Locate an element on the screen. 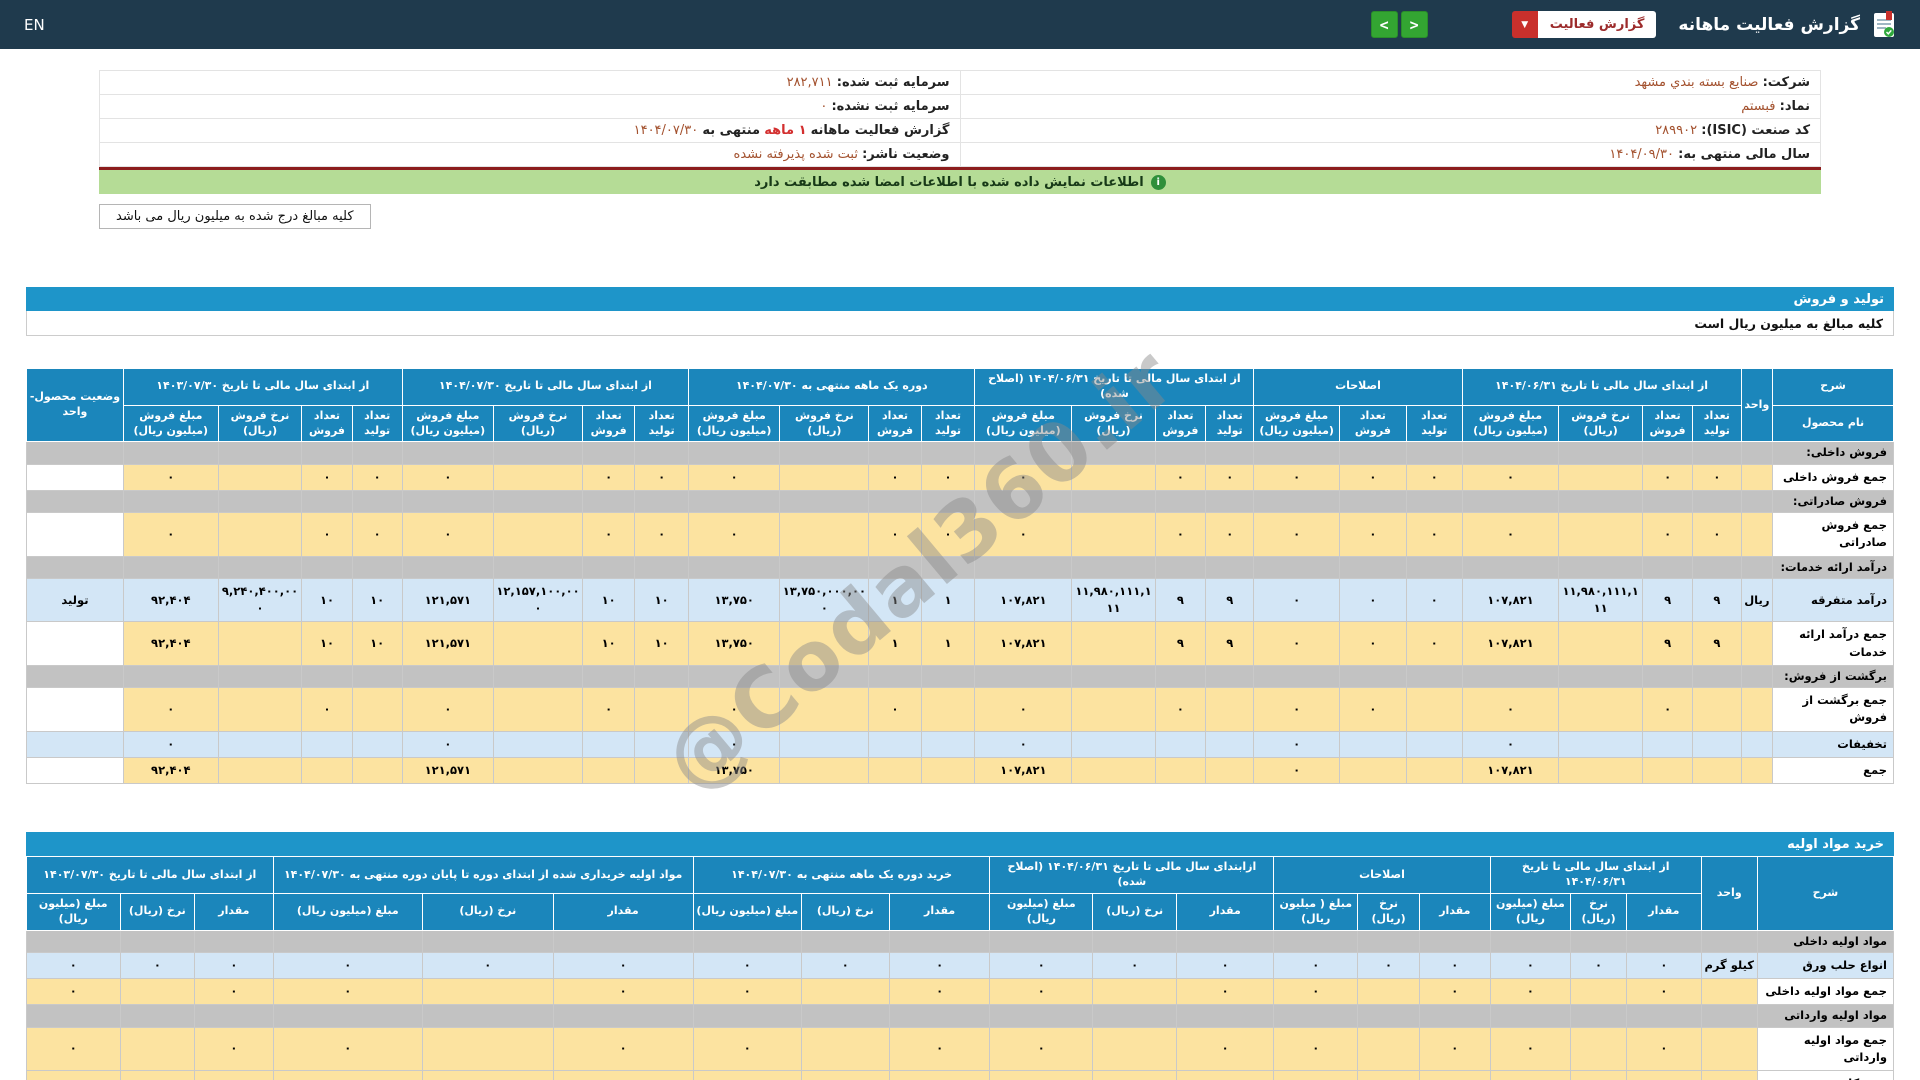  section-production-header: تولید و فروش is located at coordinates (960, 299).